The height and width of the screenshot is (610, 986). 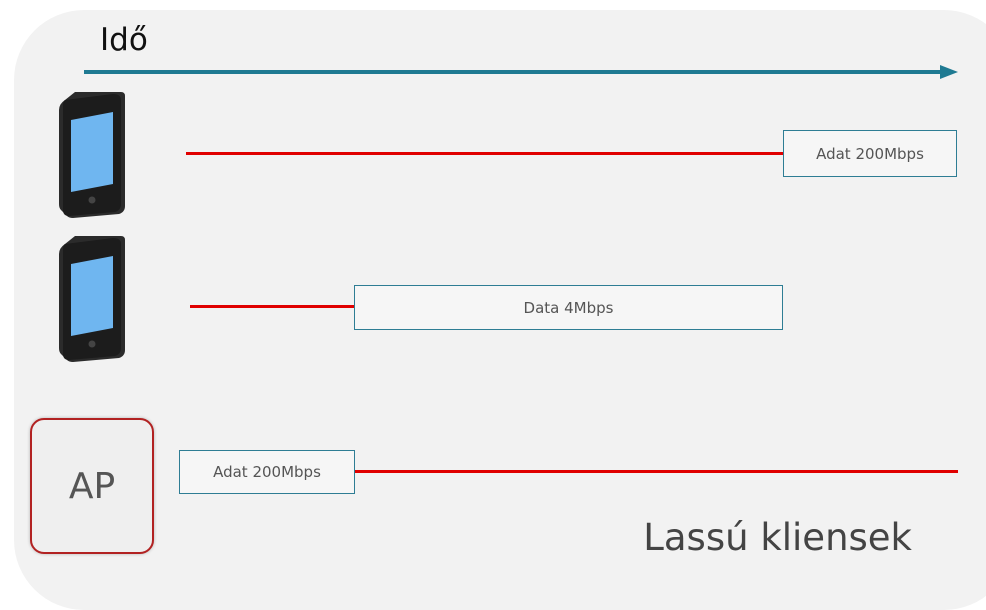 What do you see at coordinates (949, 72) in the screenshot?
I see `time-axis-arrowhead-icon` at bounding box center [949, 72].